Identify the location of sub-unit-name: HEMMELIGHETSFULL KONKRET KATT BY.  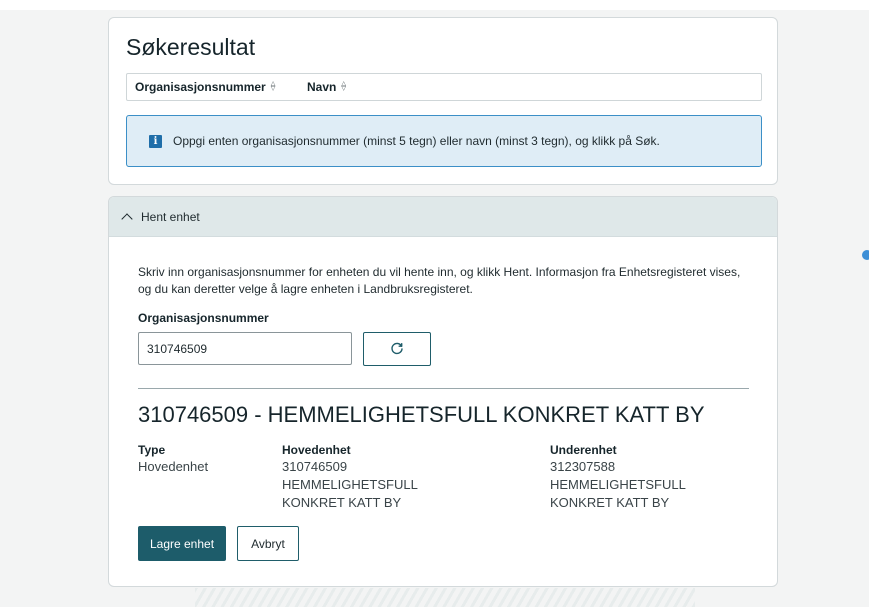
(618, 493).